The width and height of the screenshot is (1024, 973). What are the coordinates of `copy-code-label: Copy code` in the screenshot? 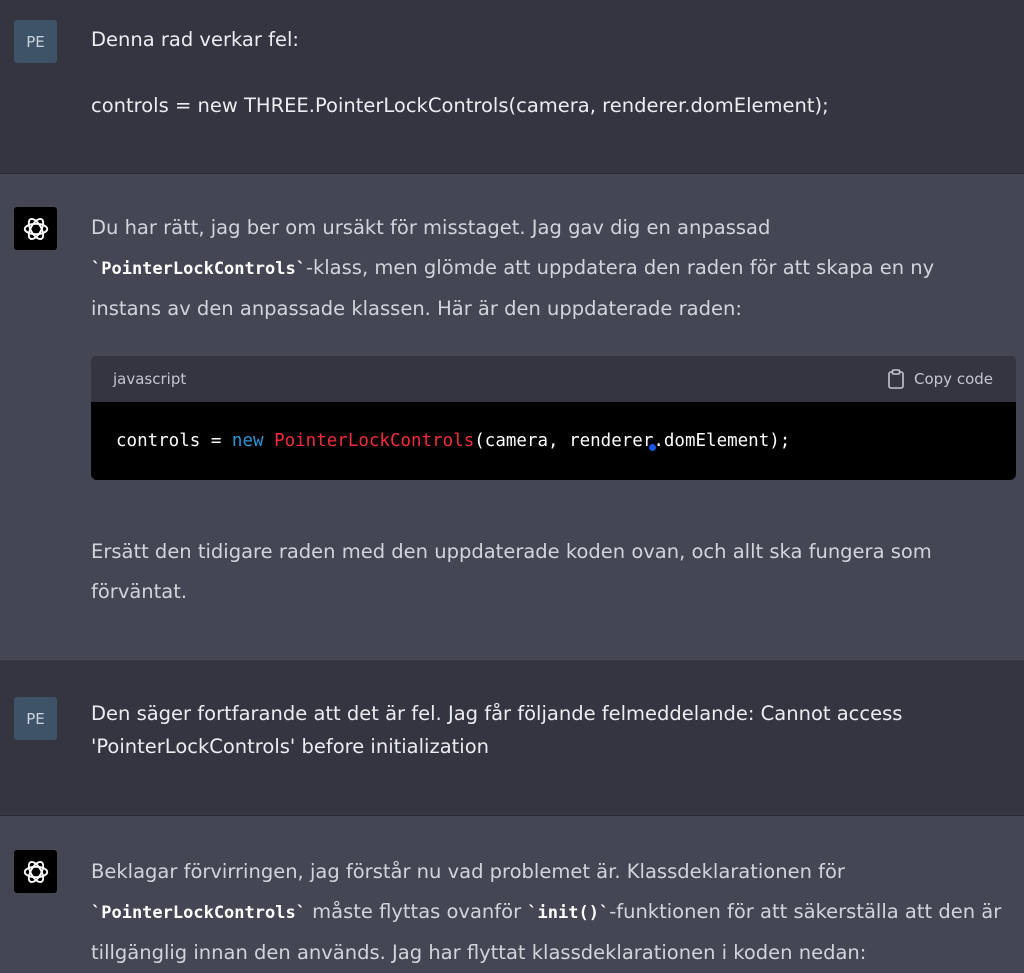 It's located at (953, 379).